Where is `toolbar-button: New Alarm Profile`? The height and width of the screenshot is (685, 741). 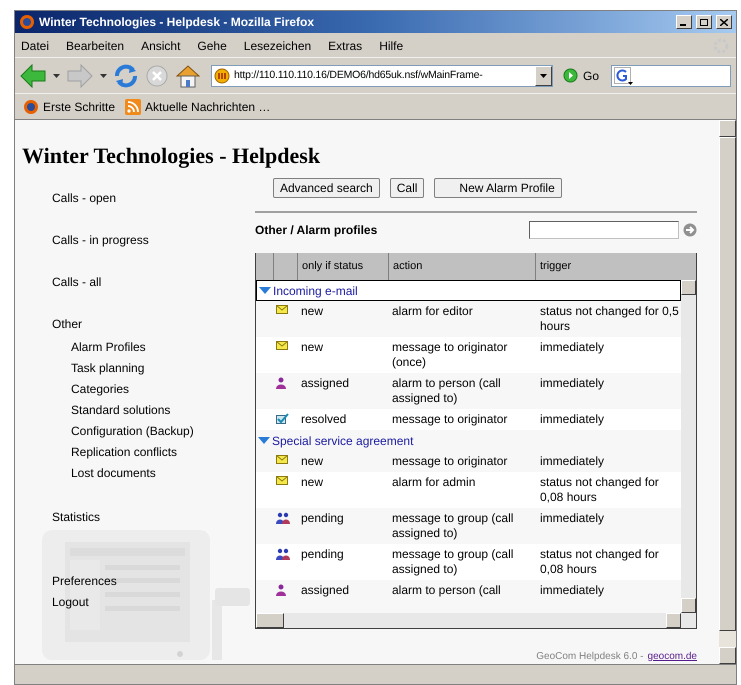
toolbar-button: New Alarm Profile is located at coordinates (498, 188).